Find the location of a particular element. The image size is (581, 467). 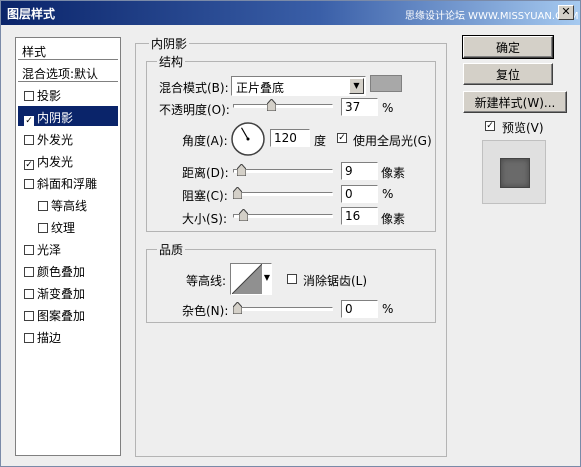

size-label: 大小(S): is located at coordinates (205, 219).